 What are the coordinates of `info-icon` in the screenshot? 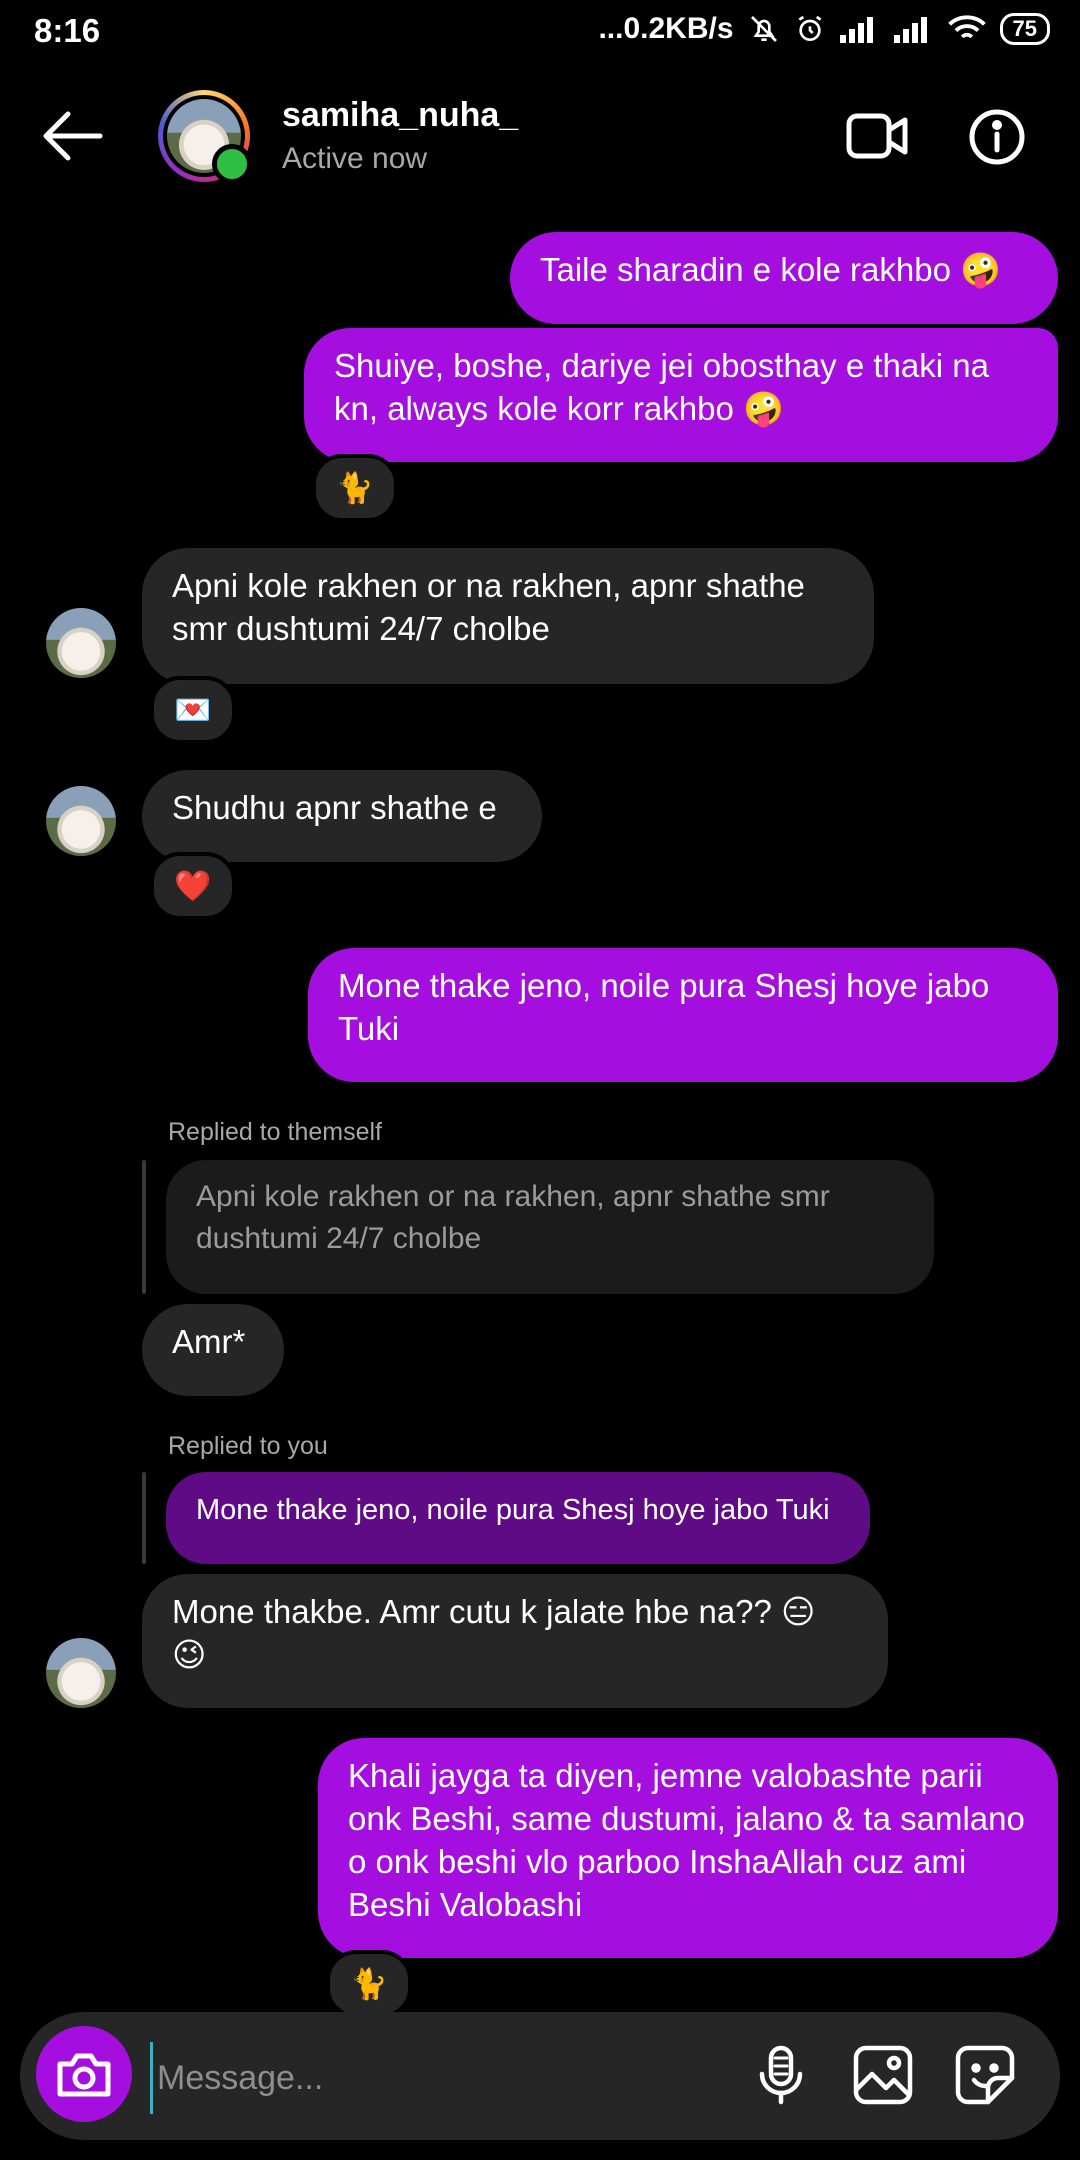 It's located at (997, 137).